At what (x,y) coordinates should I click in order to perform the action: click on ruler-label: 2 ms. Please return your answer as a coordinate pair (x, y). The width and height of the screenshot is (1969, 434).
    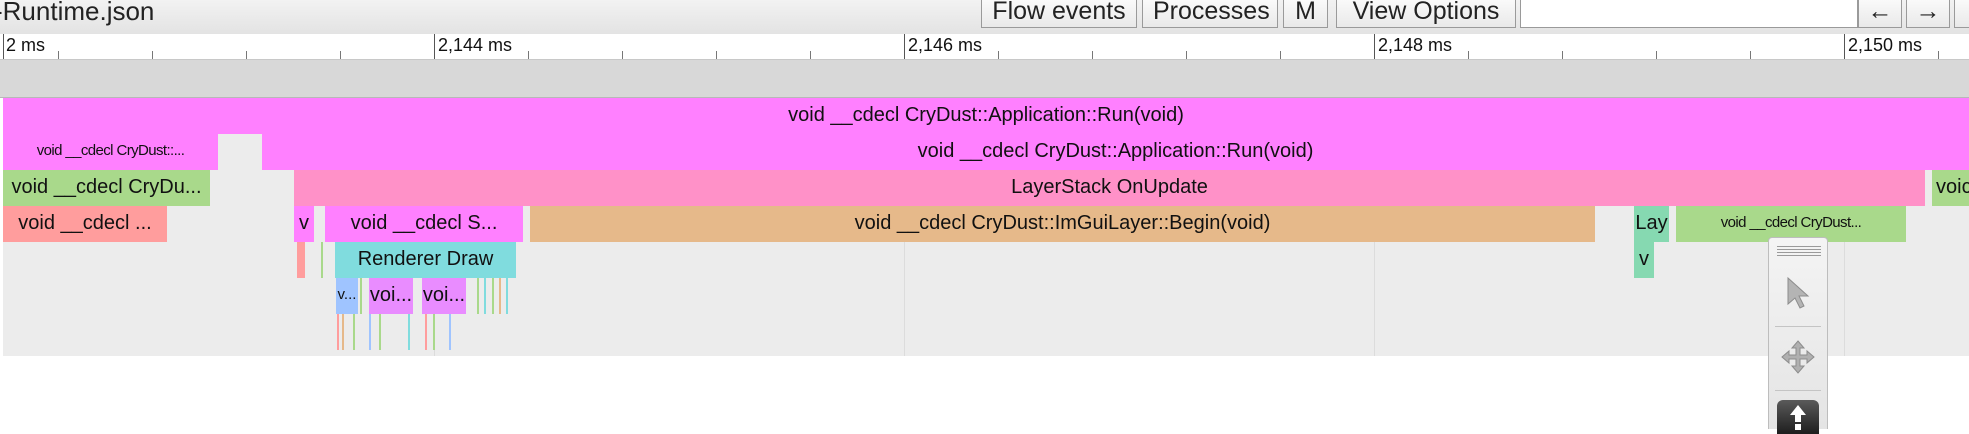
    Looking at the image, I should click on (26, 45).